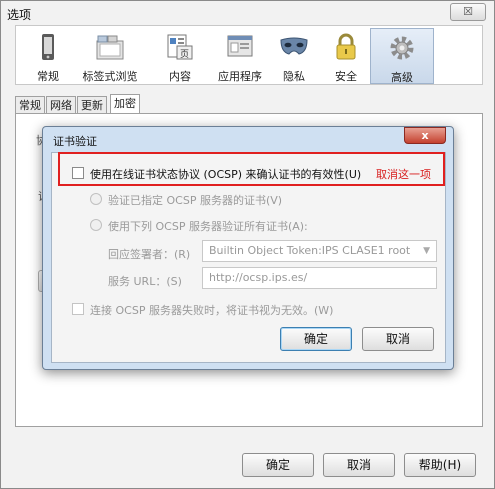 The height and width of the screenshot is (489, 495). Describe the element at coordinates (96, 199) in the screenshot. I see `radio-specified-servers` at that location.